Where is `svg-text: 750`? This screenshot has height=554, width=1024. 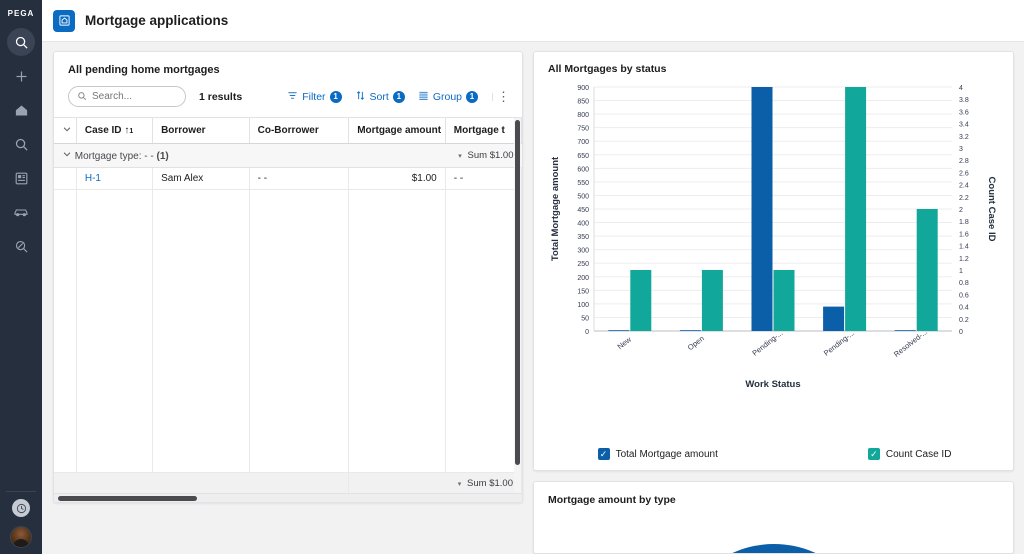
svg-text: 750 is located at coordinates (583, 129).